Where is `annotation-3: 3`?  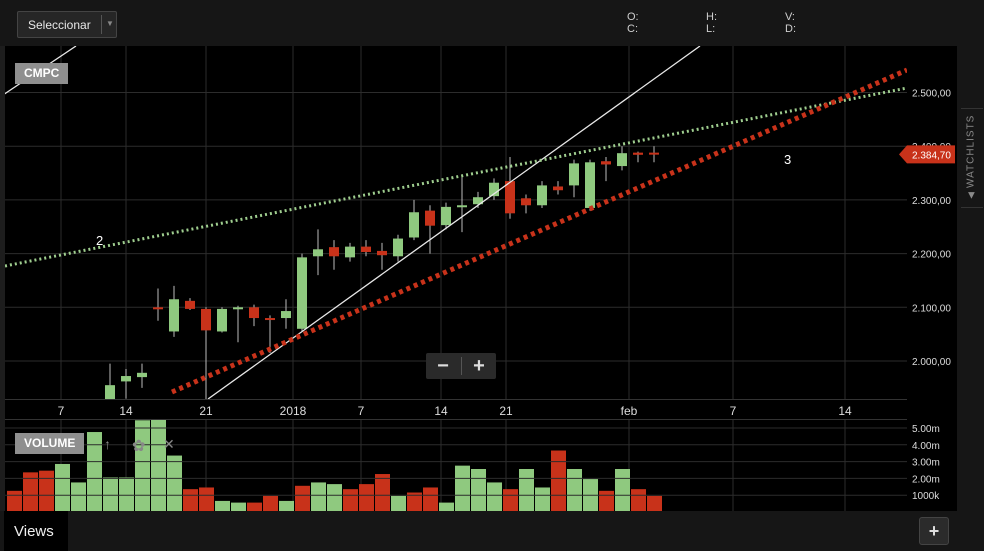
annotation-3: 3 is located at coordinates (787, 159).